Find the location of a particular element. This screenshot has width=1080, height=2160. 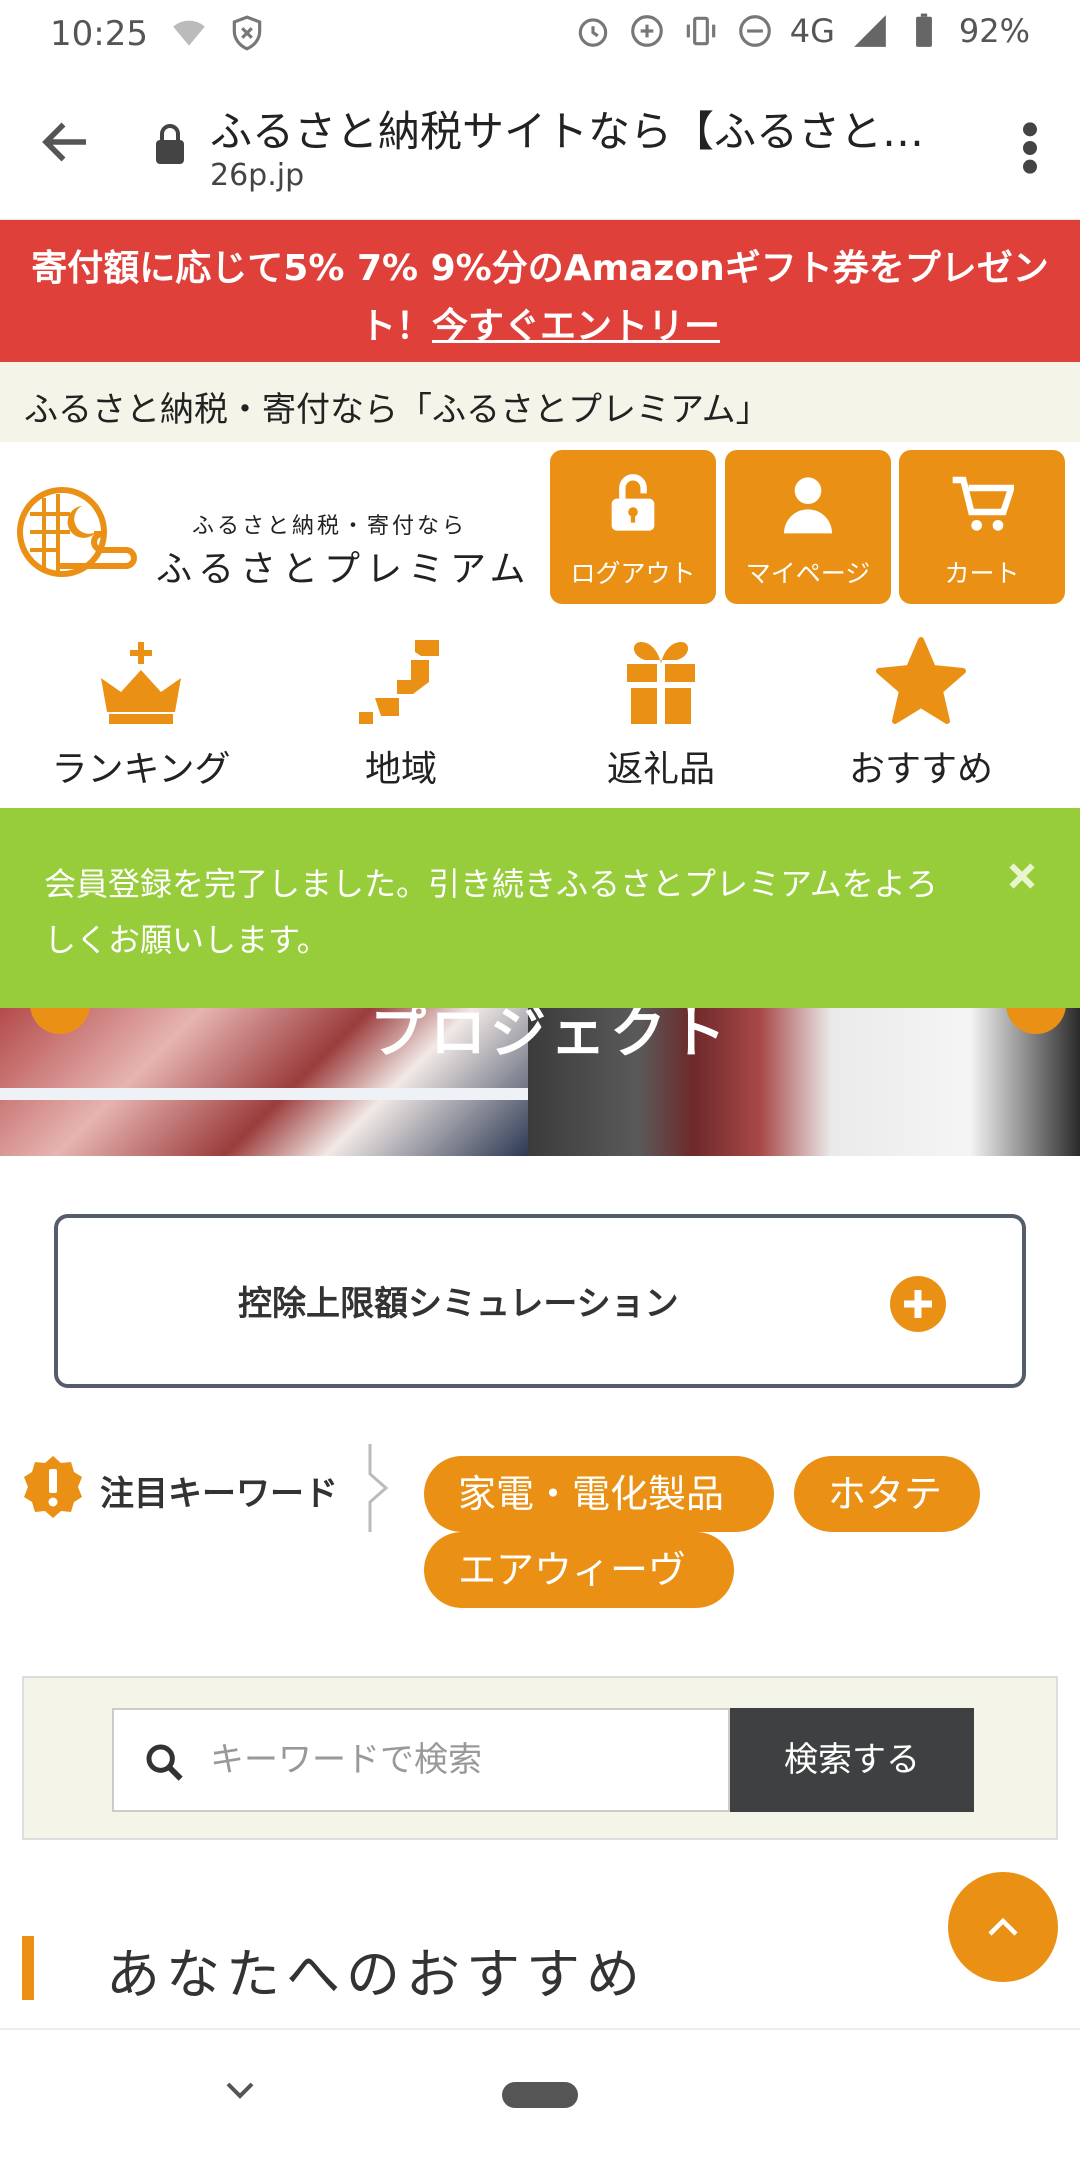

chevron-separator-icon is located at coordinates (378, 1488).